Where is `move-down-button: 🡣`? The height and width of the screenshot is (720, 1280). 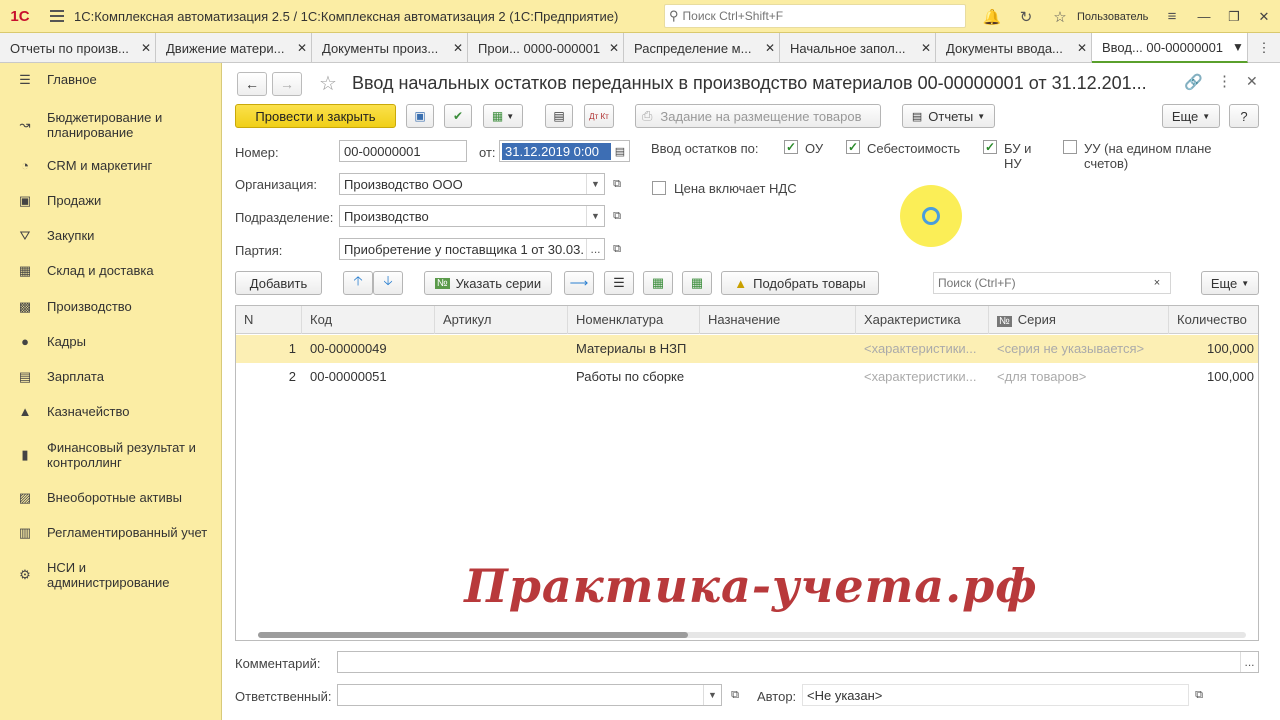
move-down-button: 🡣 is located at coordinates (388, 283).